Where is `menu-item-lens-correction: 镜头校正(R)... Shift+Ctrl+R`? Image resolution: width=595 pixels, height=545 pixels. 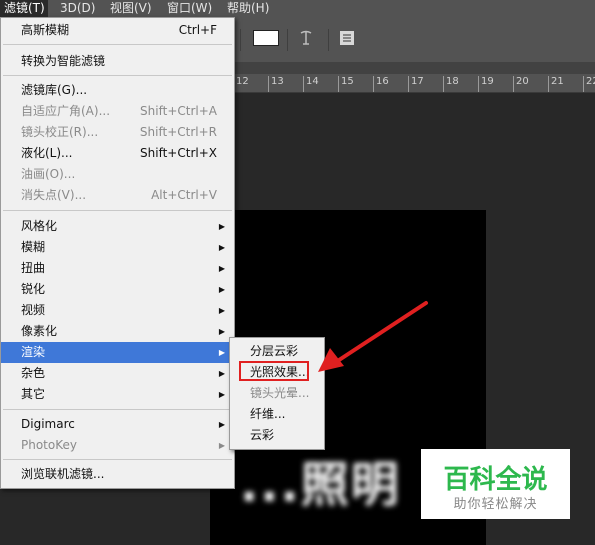
menu-item-lens-correction: 镜头校正(R)... Shift+Ctrl+R is located at coordinates (117, 132).